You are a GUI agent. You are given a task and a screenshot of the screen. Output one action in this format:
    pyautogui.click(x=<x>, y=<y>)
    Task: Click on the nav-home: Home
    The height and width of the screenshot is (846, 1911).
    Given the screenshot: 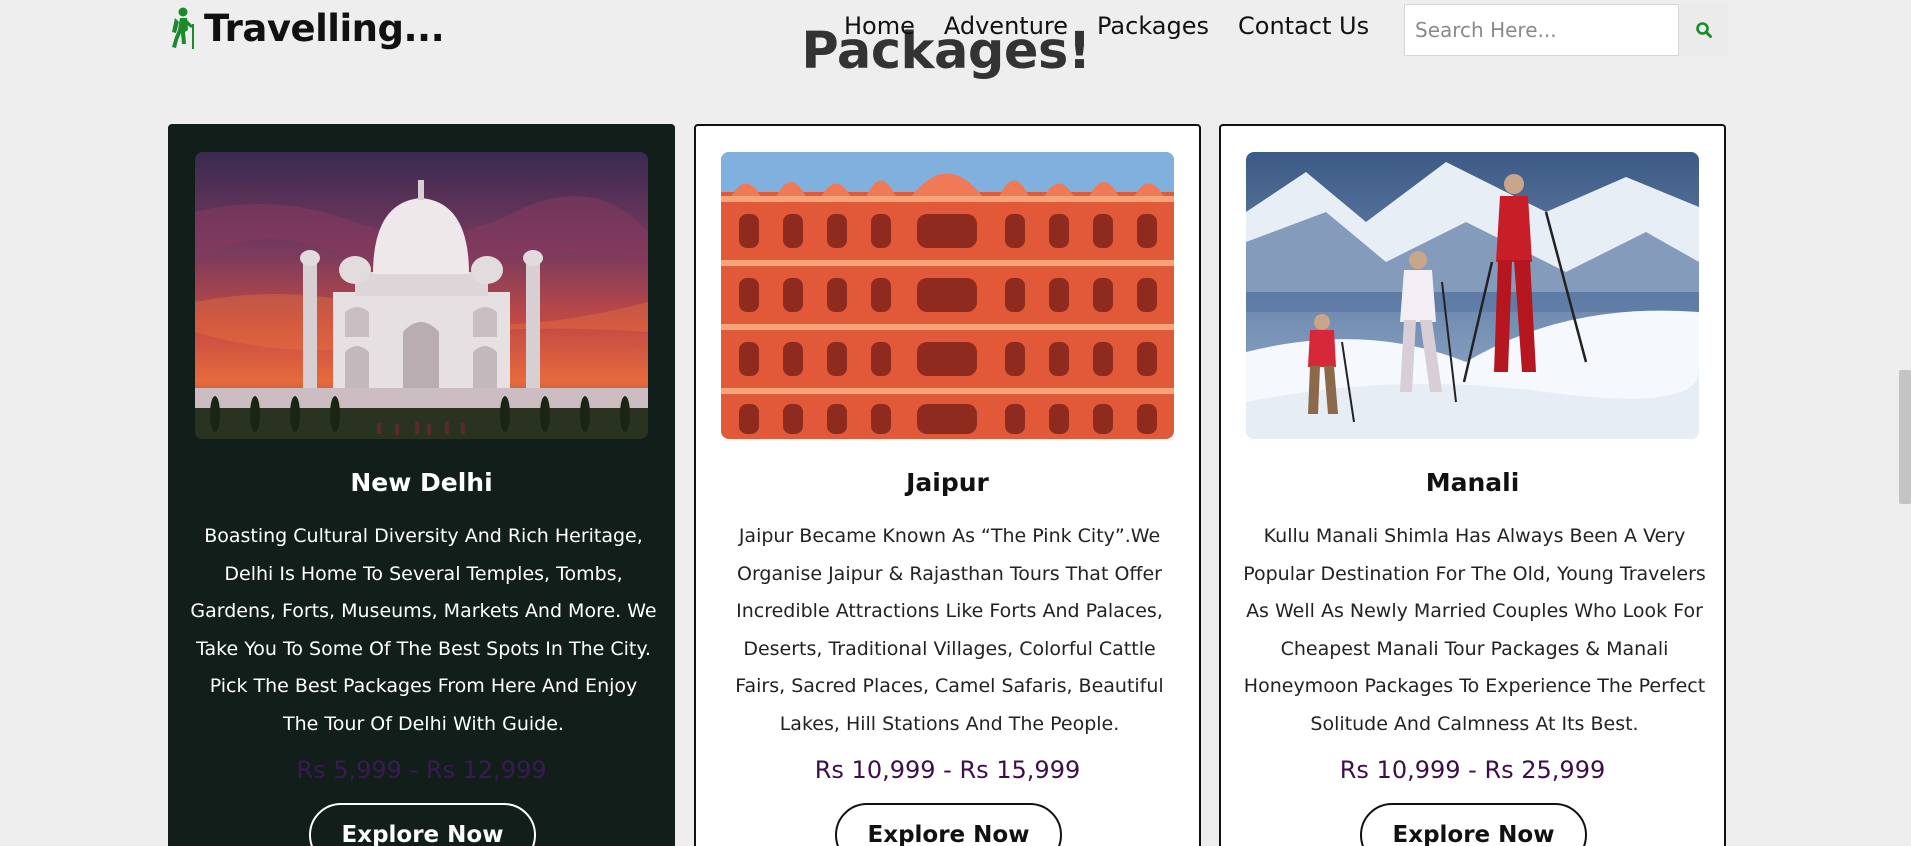 What is the action you would take?
    pyautogui.click(x=879, y=26)
    